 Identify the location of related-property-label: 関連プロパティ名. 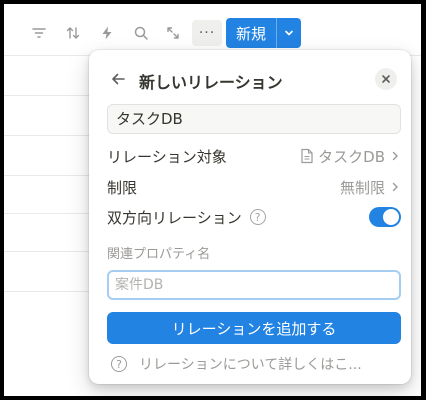
(159, 254).